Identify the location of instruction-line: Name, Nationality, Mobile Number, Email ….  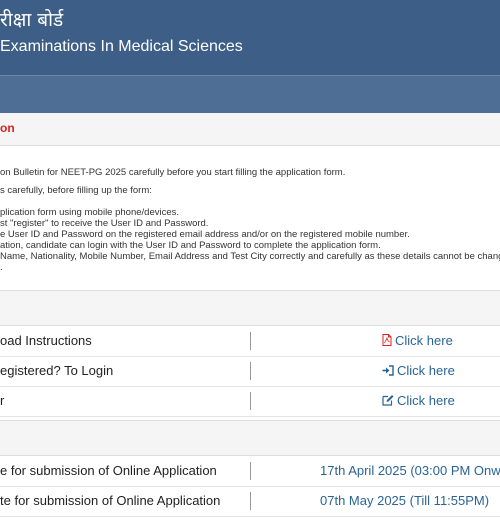
(250, 256).